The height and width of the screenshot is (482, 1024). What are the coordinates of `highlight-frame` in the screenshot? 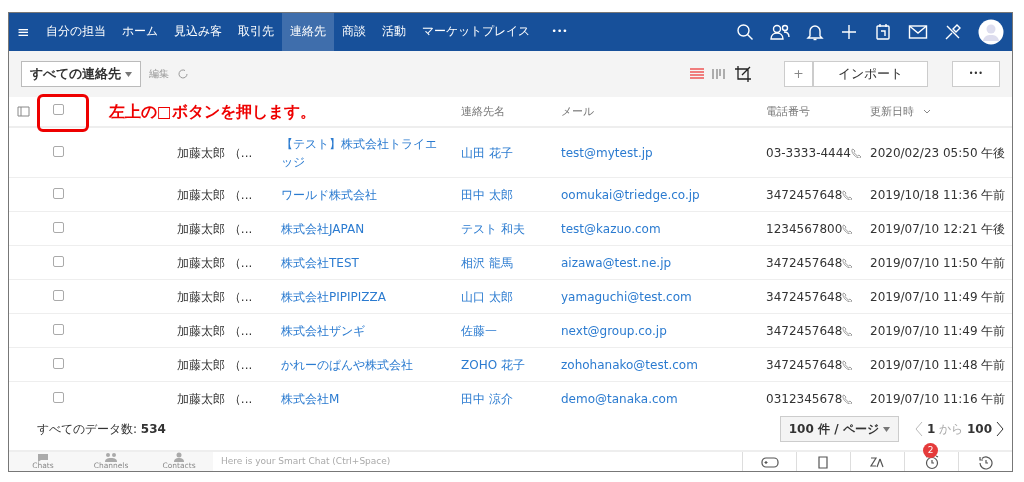 It's located at (63, 113).